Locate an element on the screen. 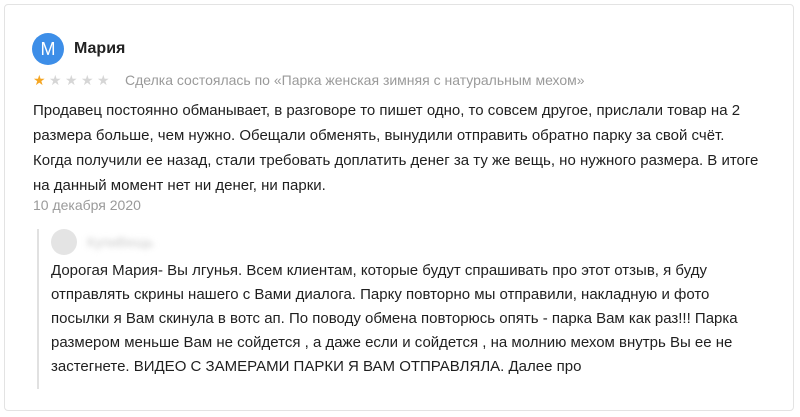  review-header: М Мария is located at coordinates (78, 49).